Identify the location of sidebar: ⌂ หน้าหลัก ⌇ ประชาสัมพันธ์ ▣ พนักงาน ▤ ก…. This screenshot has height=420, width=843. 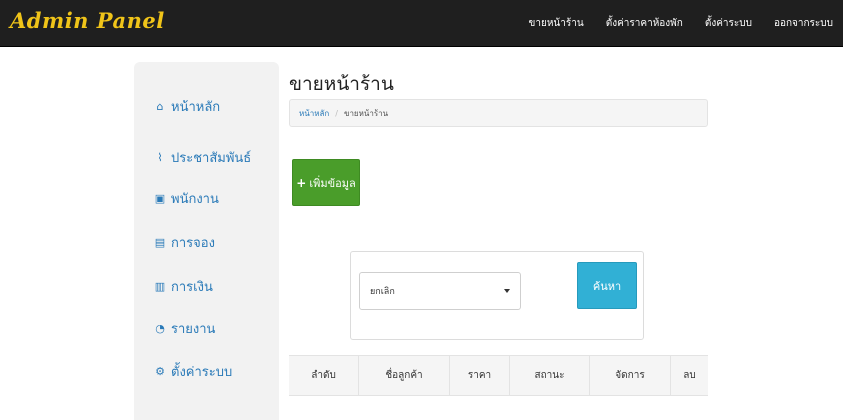
(206, 241).